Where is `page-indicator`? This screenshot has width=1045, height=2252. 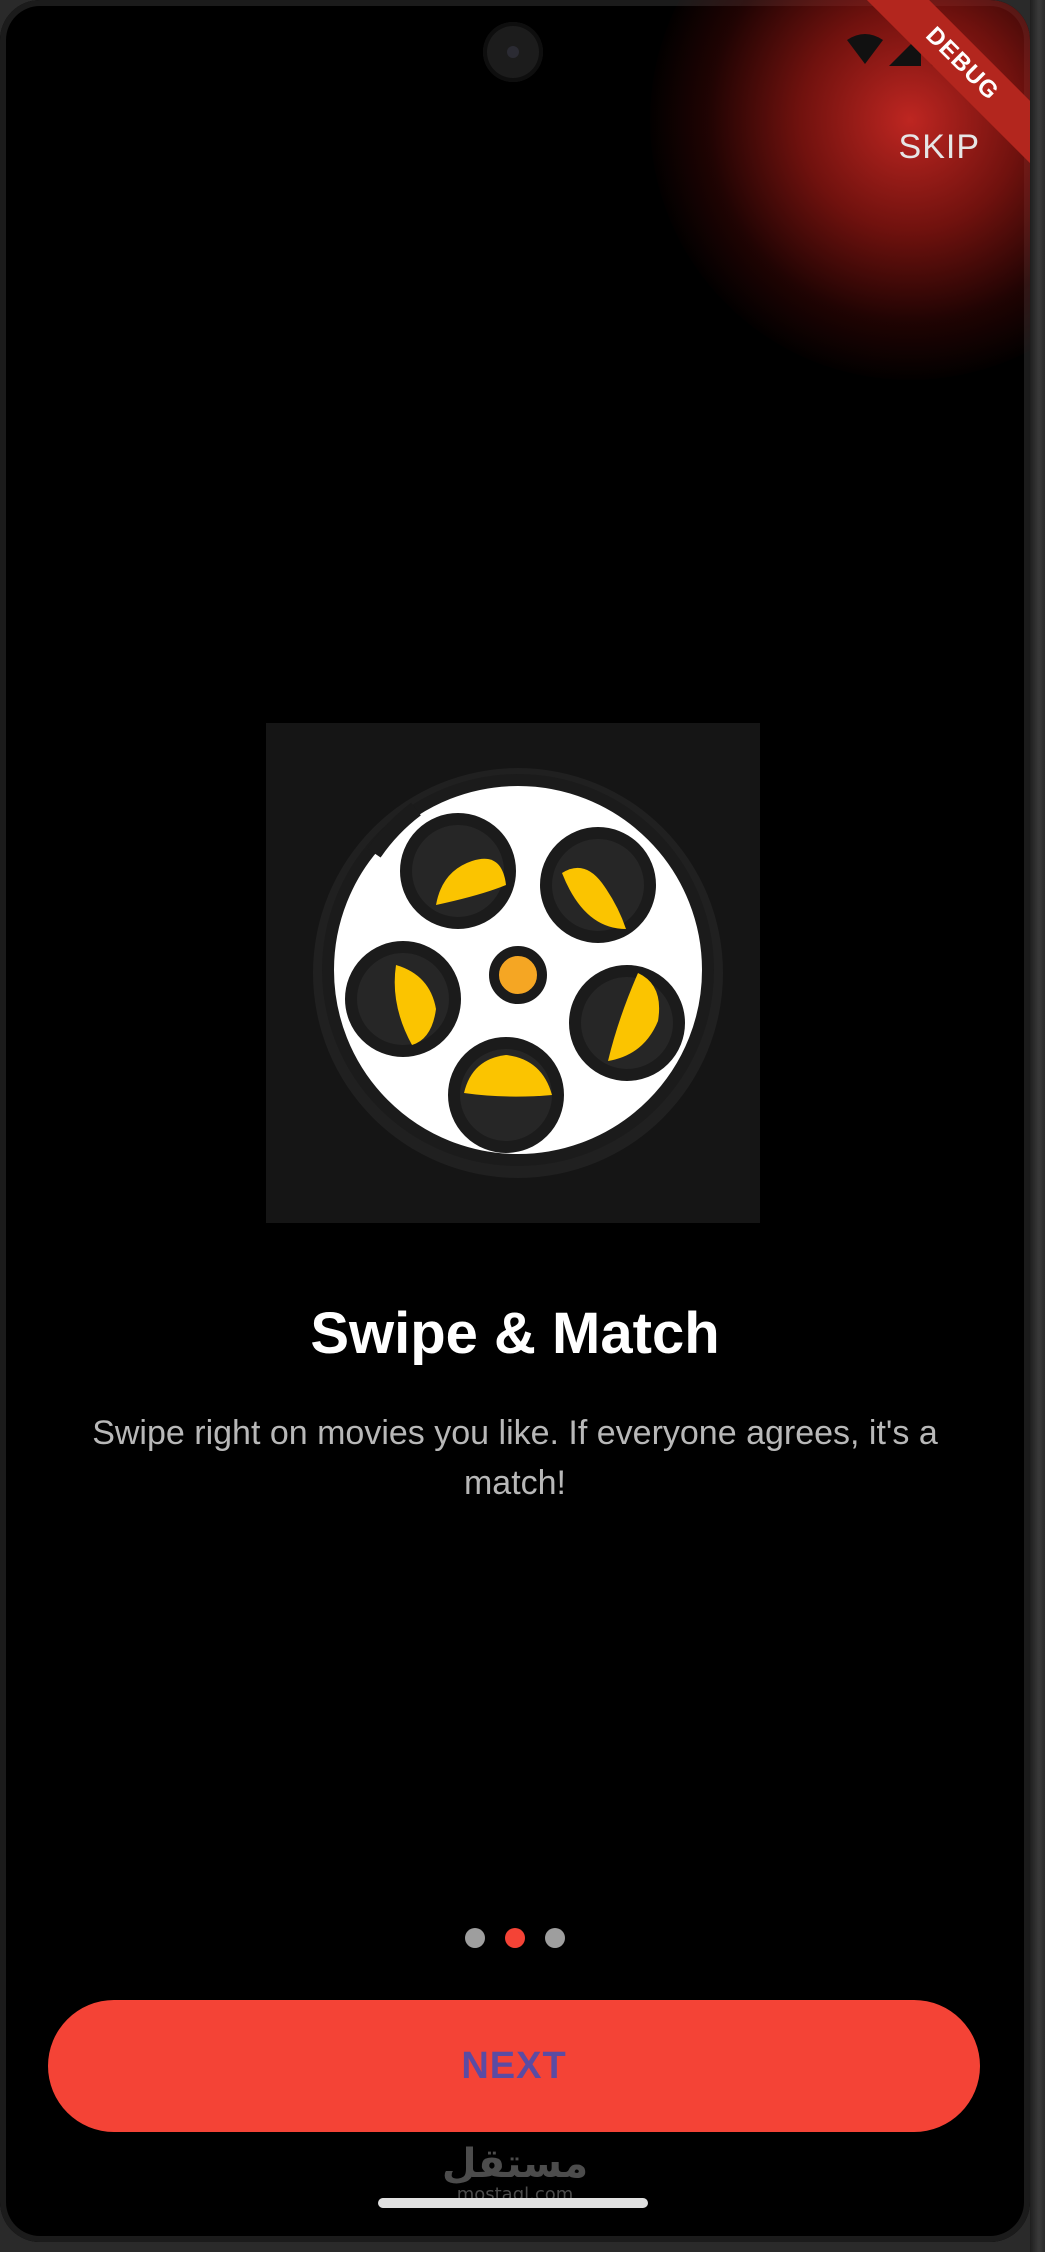 page-indicator is located at coordinates (515, 1938).